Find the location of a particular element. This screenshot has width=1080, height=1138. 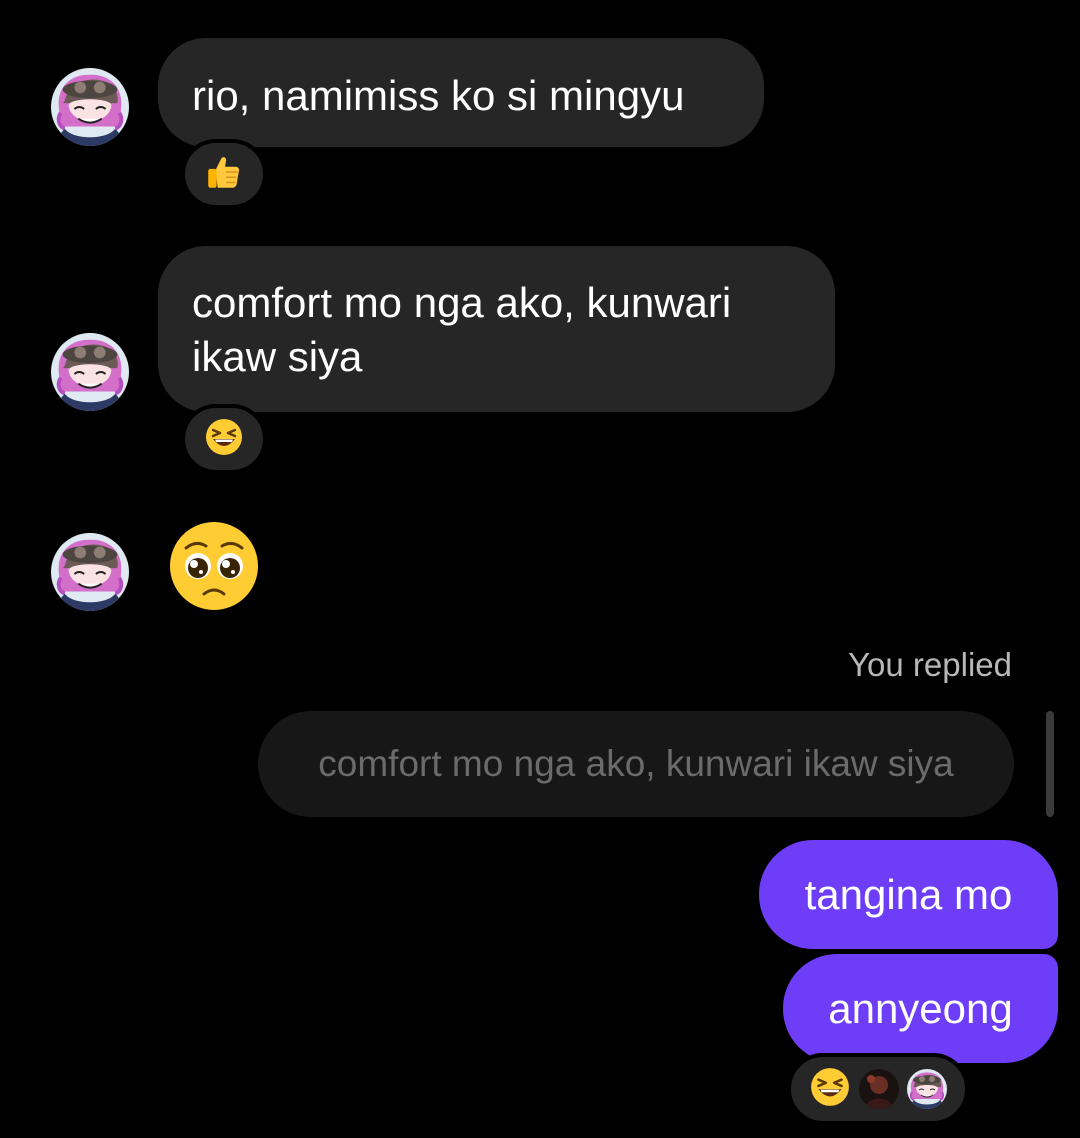

reply-context-label: You replied is located at coordinates (930, 664).